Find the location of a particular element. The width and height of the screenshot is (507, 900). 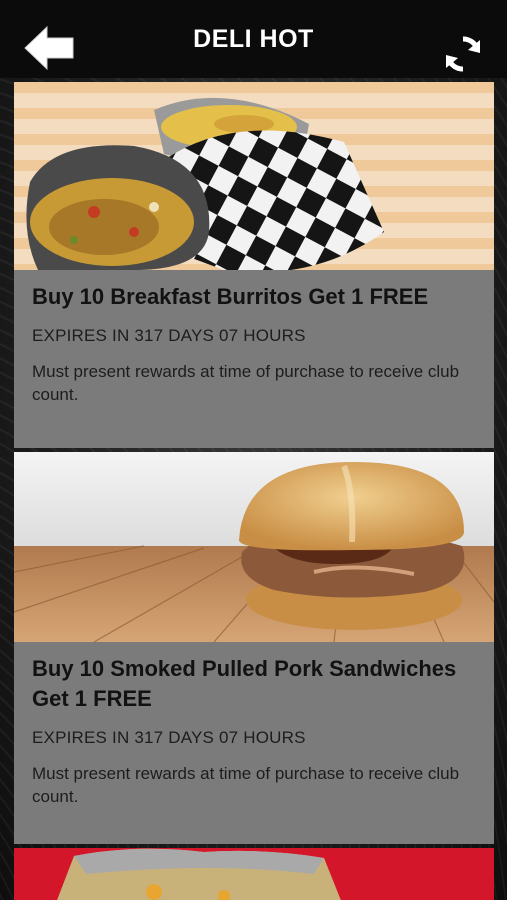

chips-bag-image is located at coordinates (254, 874).